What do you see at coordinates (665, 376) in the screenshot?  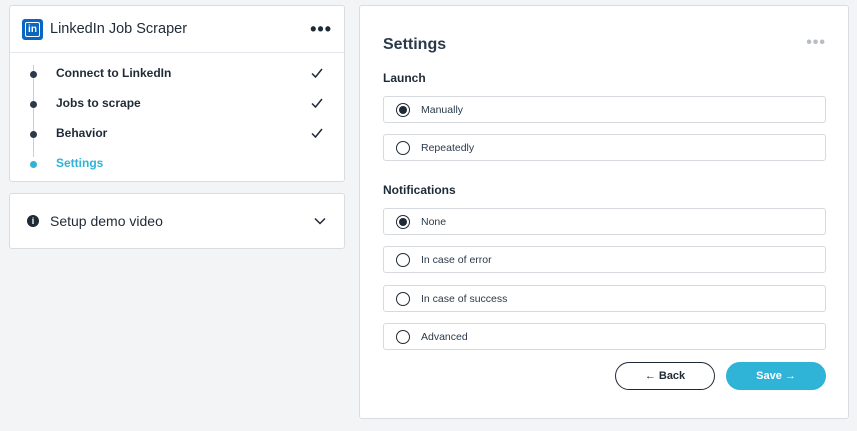 I see `back-button: ← Back` at bounding box center [665, 376].